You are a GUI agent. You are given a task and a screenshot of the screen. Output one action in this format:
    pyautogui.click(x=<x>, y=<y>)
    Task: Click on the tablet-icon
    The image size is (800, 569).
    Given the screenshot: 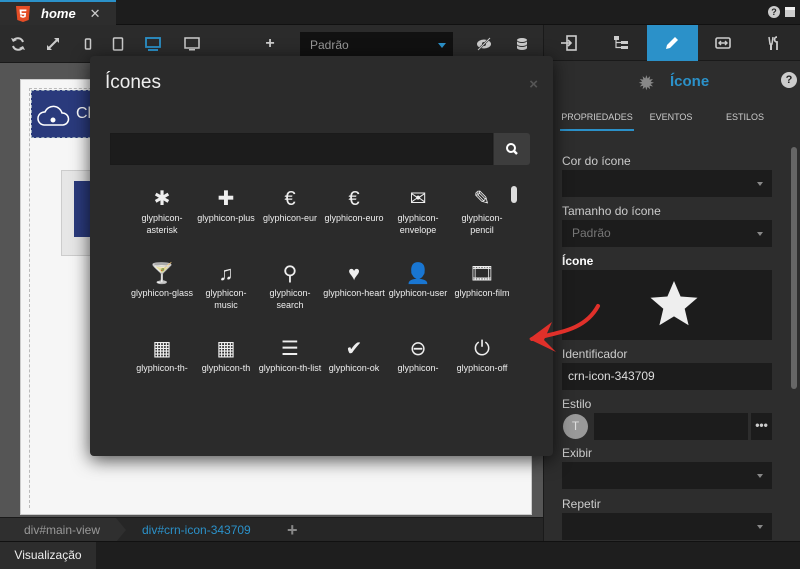 What is the action you would take?
    pyautogui.click(x=118, y=44)
    